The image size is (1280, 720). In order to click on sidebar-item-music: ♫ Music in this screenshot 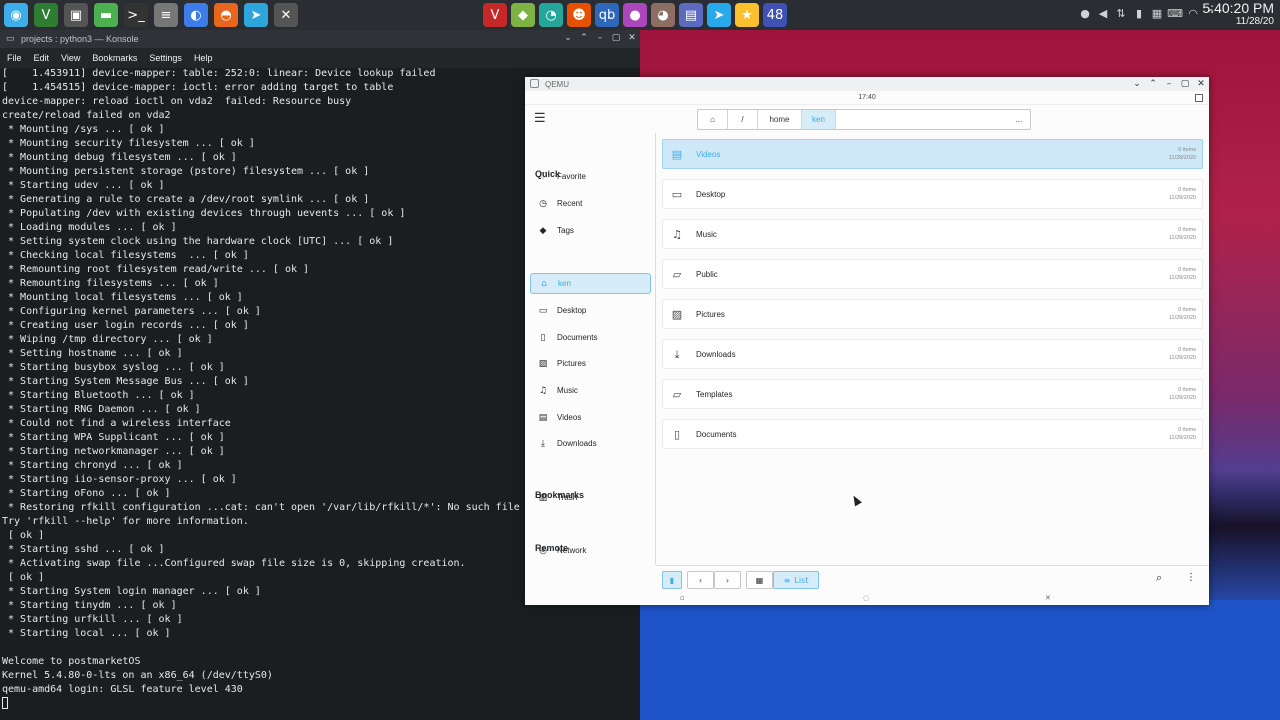, I will do `click(590, 390)`.